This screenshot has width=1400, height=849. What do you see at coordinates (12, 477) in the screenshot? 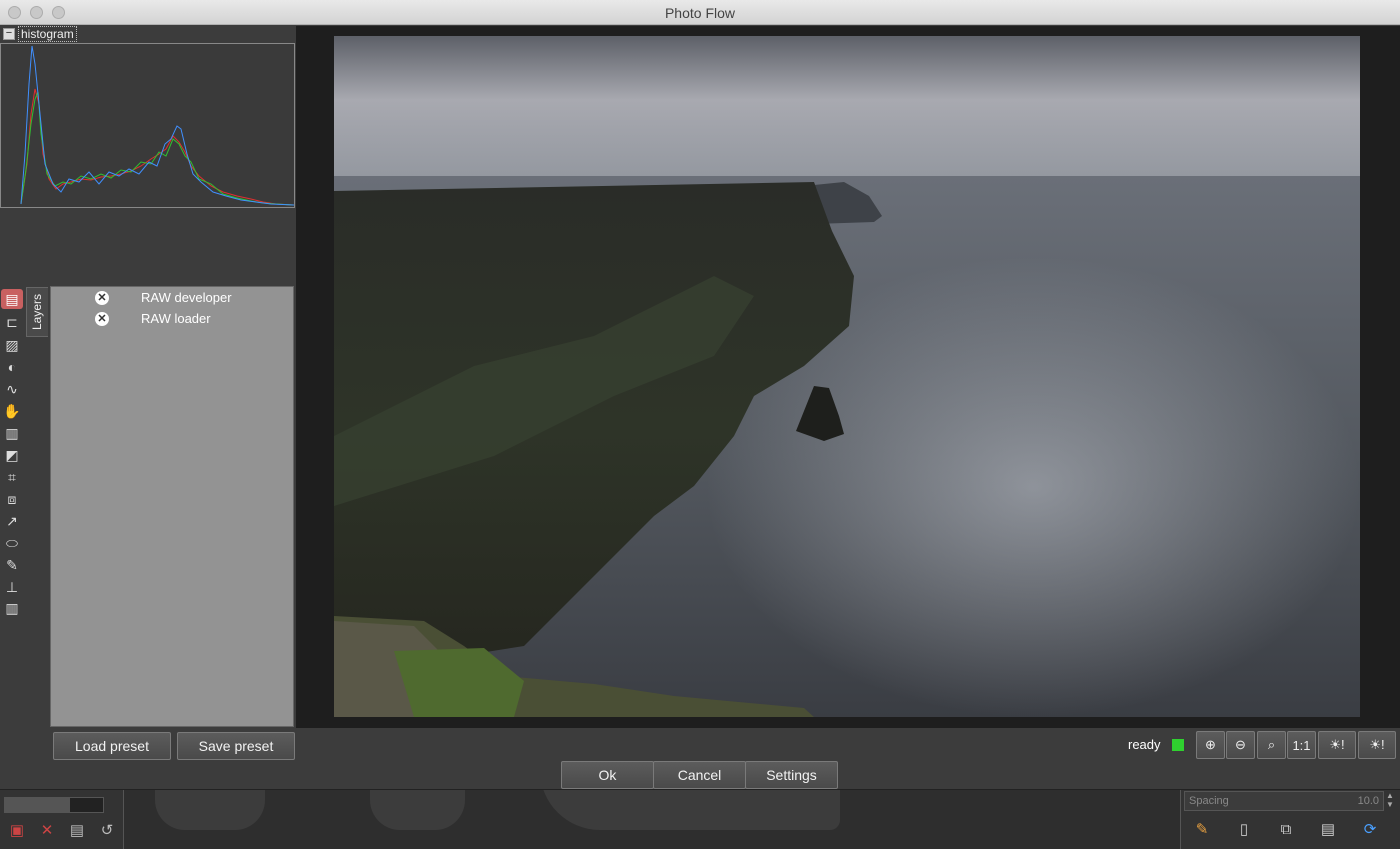
I see `crop-icon: ⌗` at bounding box center [12, 477].